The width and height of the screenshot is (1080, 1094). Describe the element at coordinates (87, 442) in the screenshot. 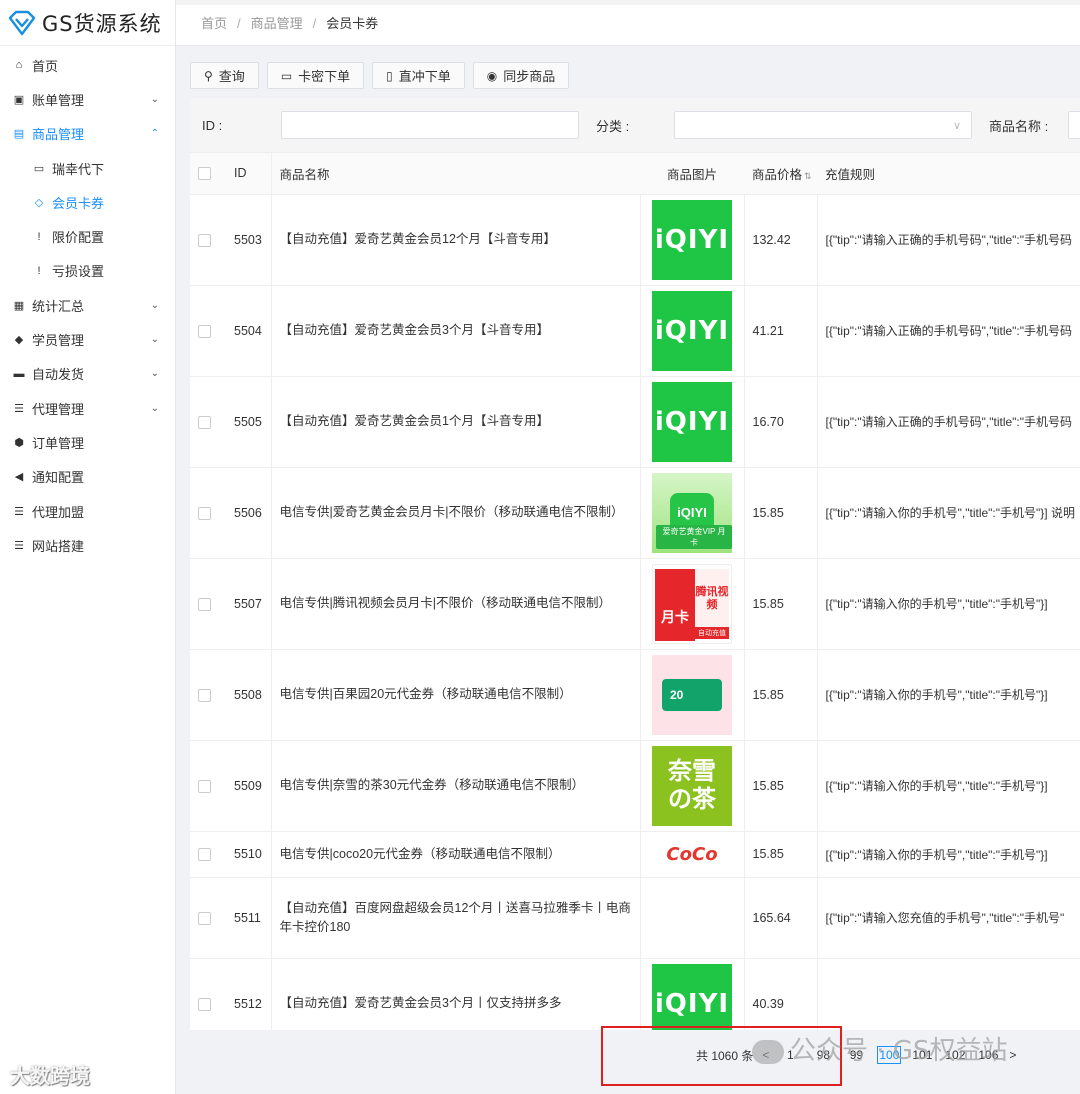

I see `sidebar-item: ⬢ 订单管理` at that location.